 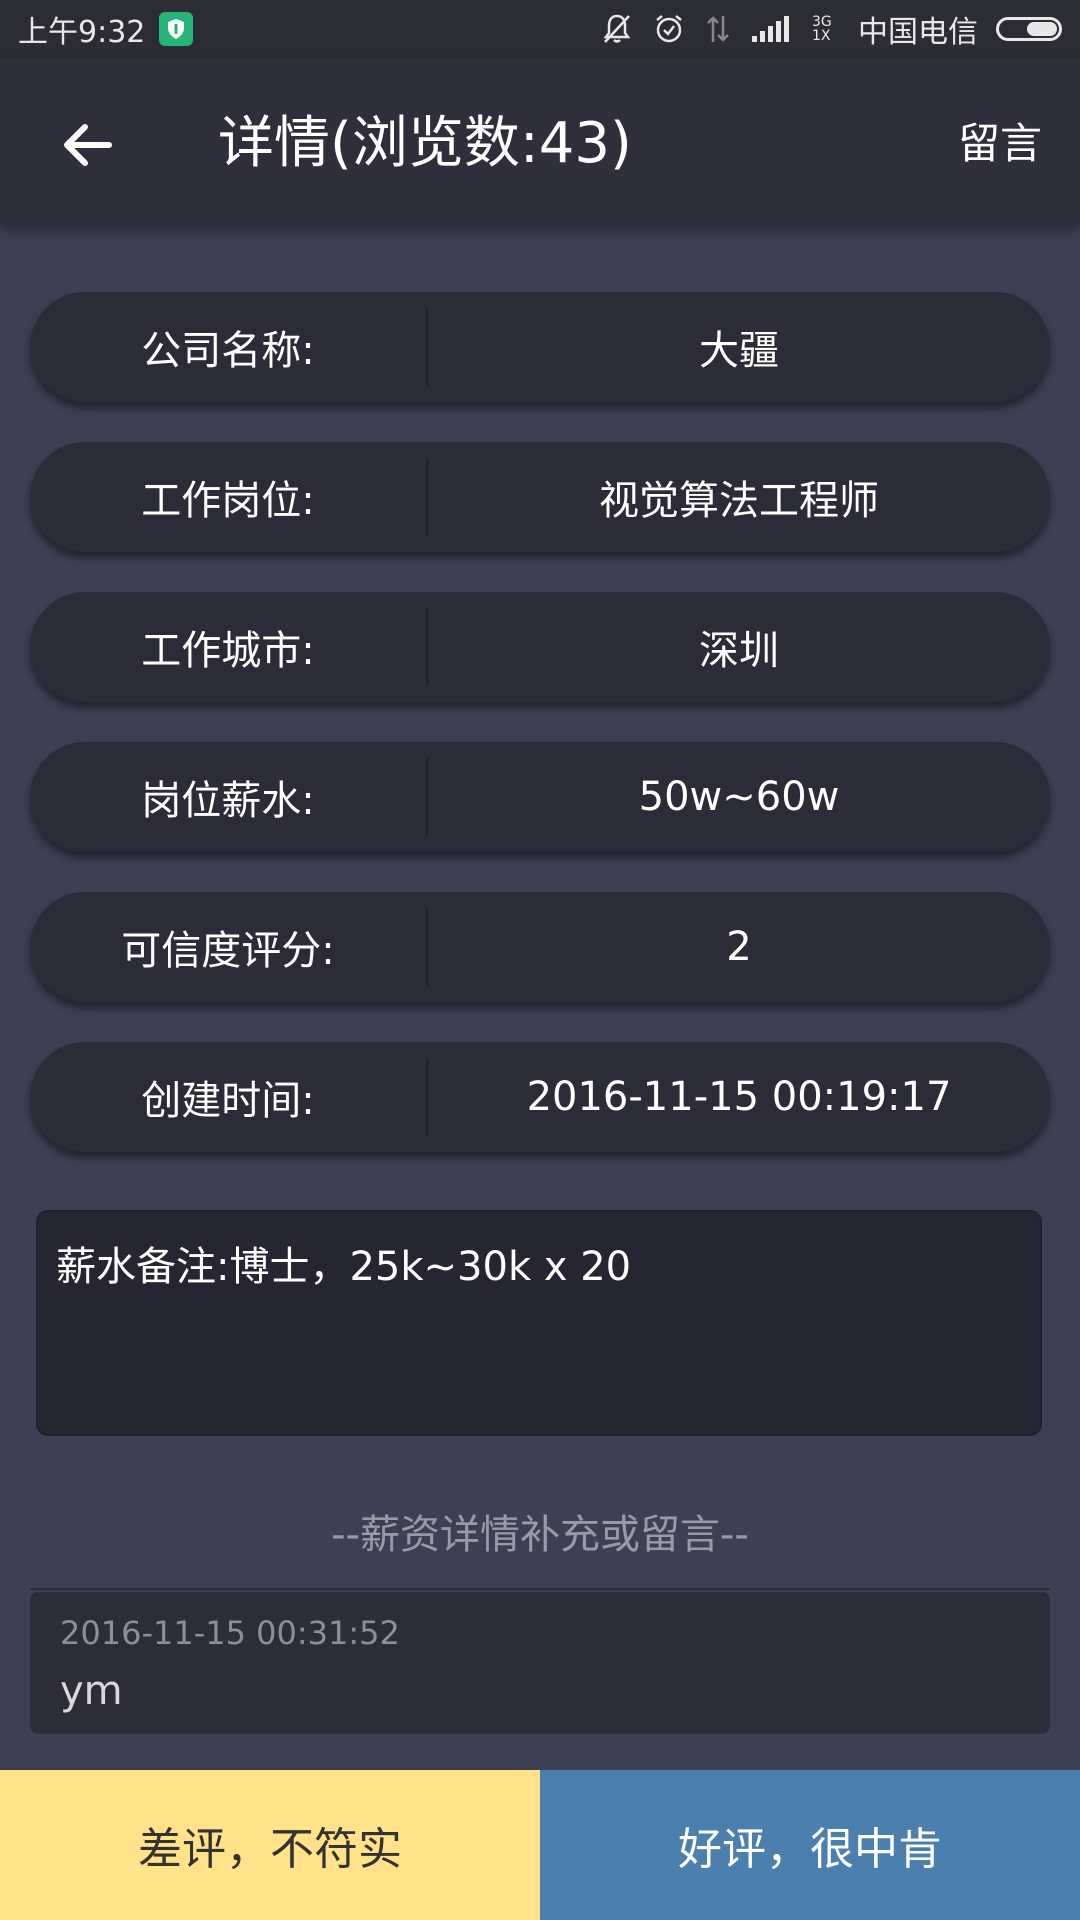 What do you see at coordinates (539, 1323) in the screenshot?
I see `salary-note: 薪水备注:博士，25k~30k x 20` at bounding box center [539, 1323].